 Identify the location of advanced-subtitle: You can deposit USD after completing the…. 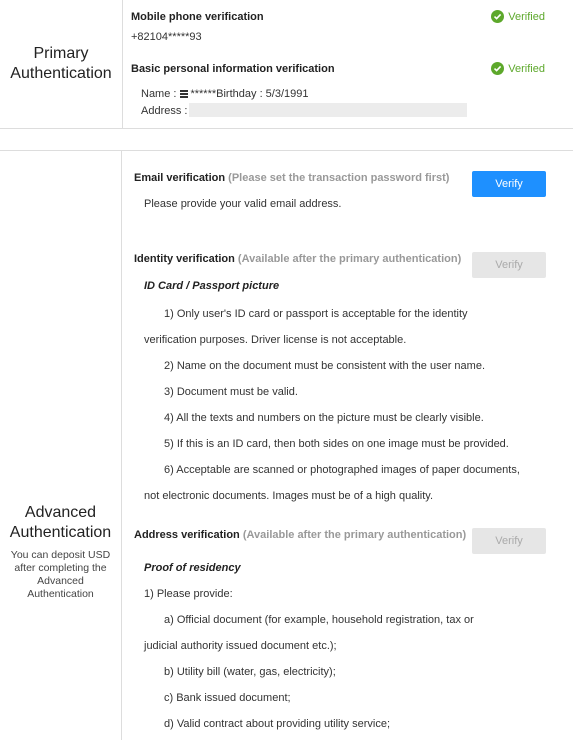
(60, 574).